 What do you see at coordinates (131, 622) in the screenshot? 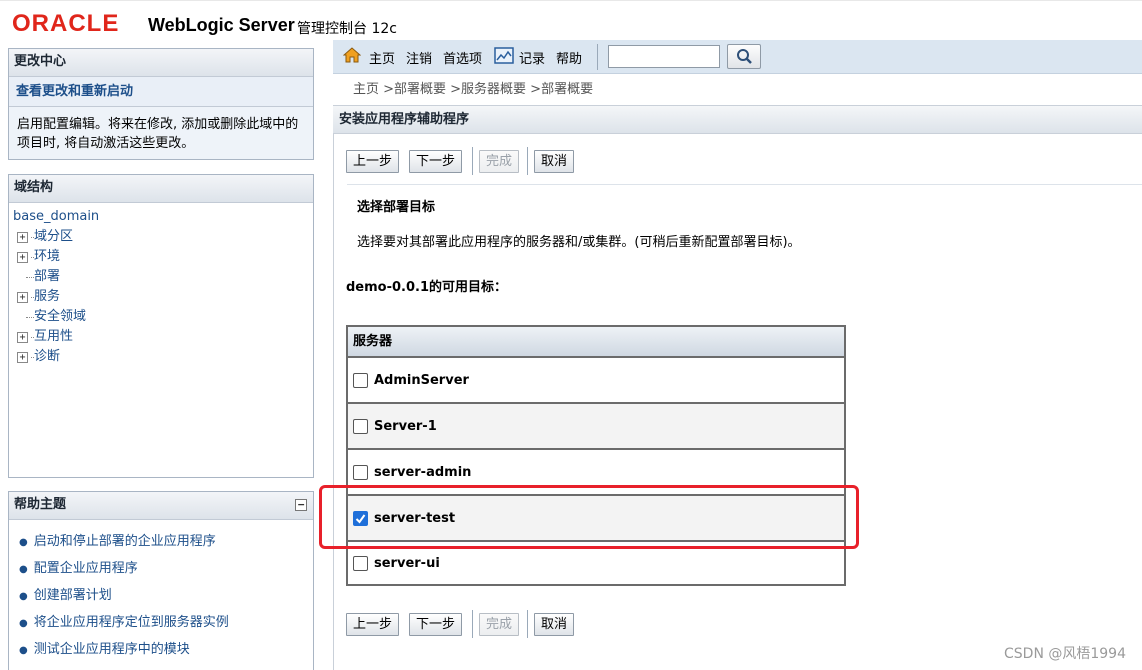
I see `help-topic-label: 将企业应用程序定位到服务器实例` at bounding box center [131, 622].